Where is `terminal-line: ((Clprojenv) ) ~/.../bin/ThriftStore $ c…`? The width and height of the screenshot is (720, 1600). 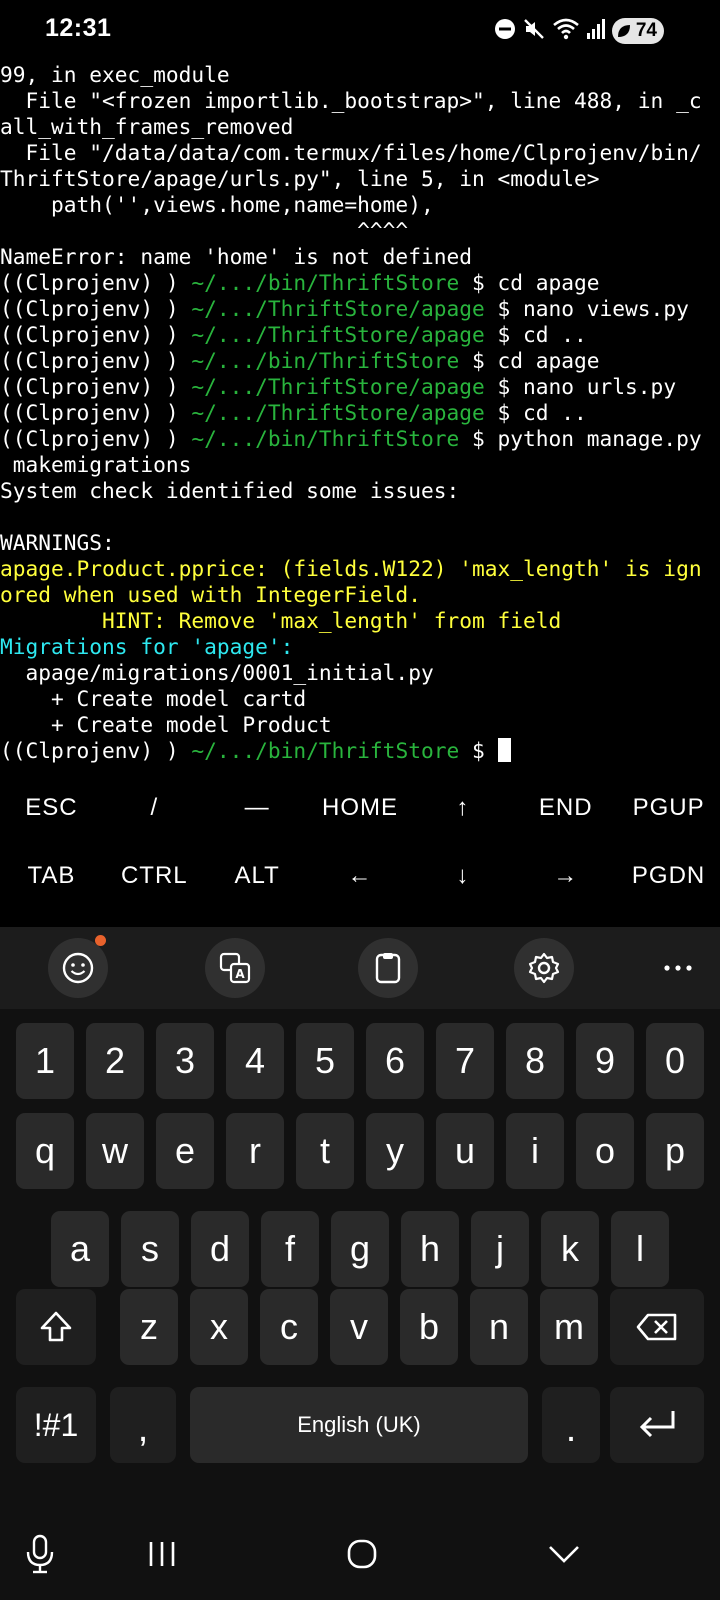
terminal-line: ((Clprojenv) ) ~/.../bin/ThriftStore $ c… is located at coordinates (360, 283).